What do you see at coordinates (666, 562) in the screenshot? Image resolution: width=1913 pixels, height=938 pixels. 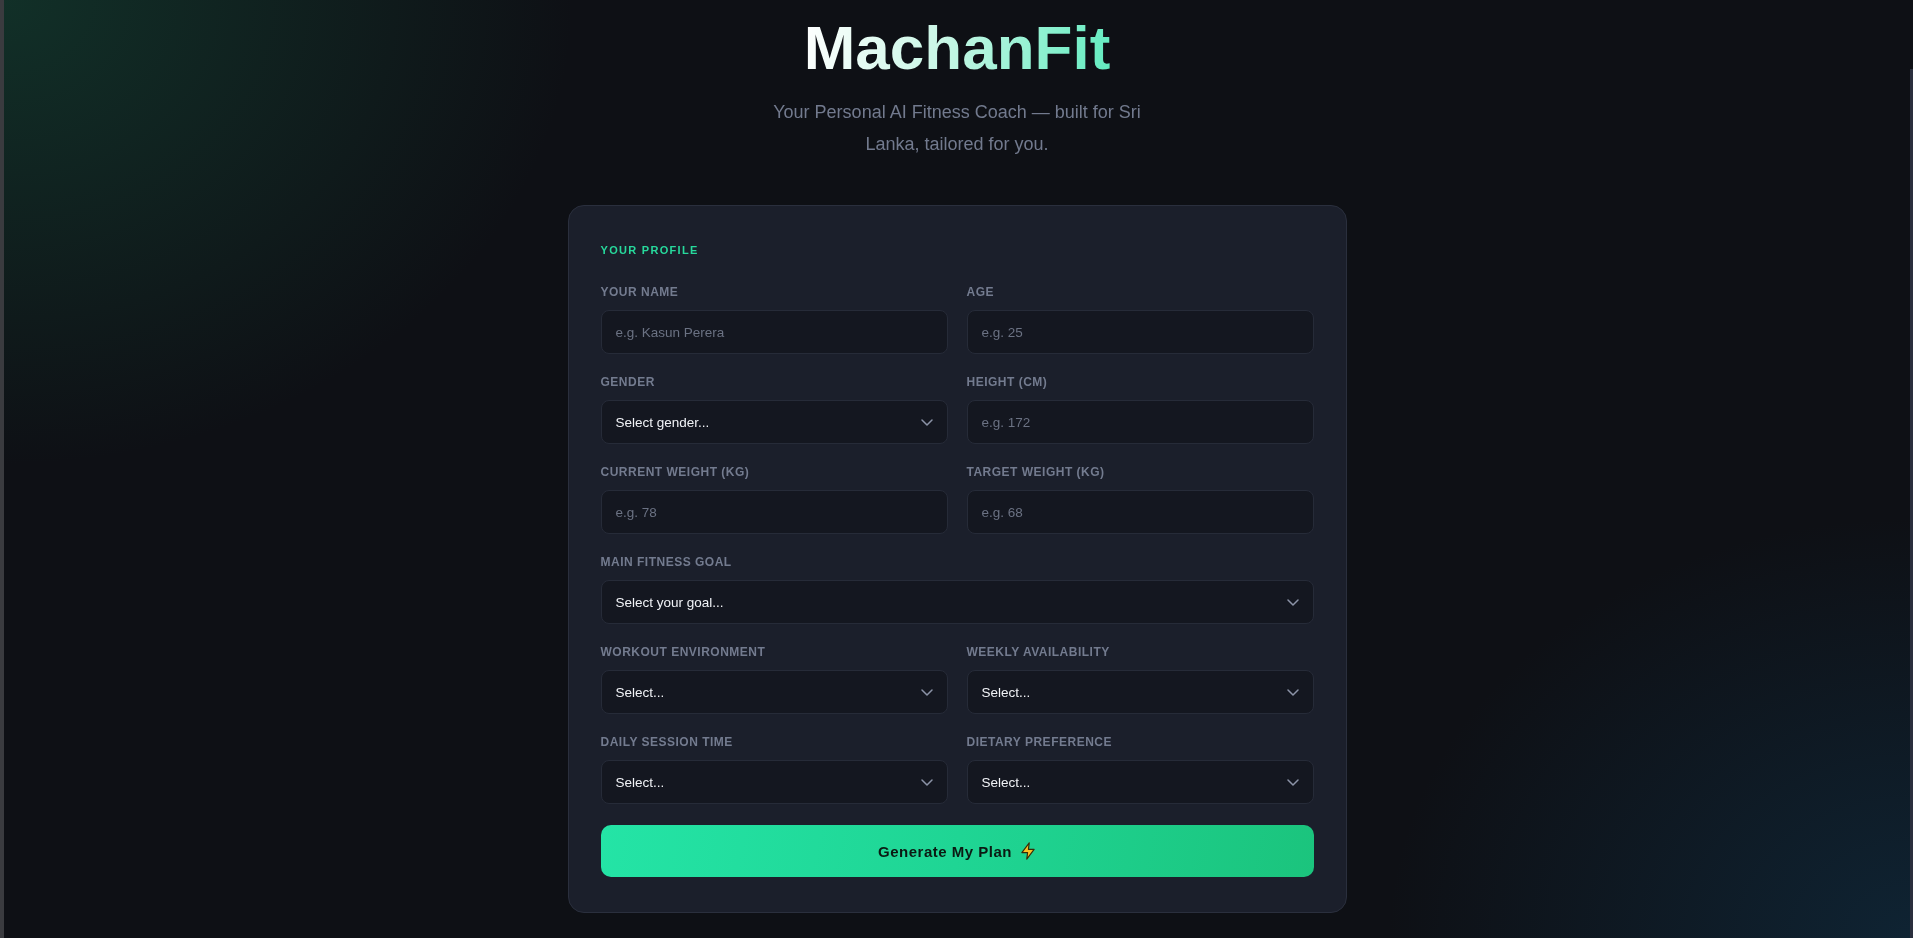 I see `field-label: MAIN FITNESS GOAL` at bounding box center [666, 562].